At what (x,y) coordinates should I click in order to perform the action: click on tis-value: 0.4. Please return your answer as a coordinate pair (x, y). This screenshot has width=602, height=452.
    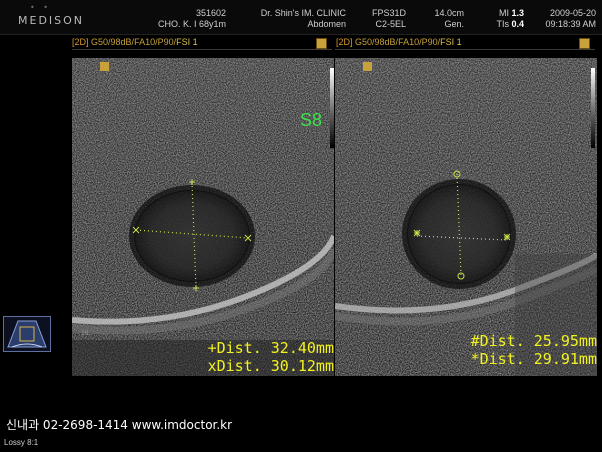
    Looking at the image, I should click on (517, 24).